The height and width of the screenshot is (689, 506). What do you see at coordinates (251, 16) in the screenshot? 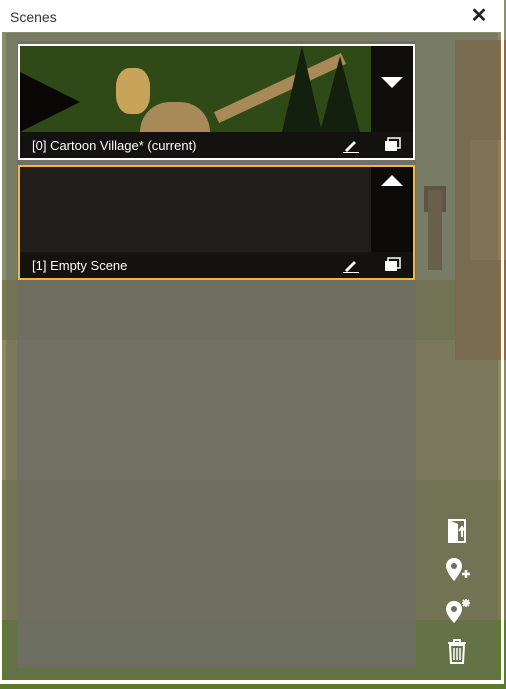
I see `window-titlebar: Scenes ✕` at bounding box center [251, 16].